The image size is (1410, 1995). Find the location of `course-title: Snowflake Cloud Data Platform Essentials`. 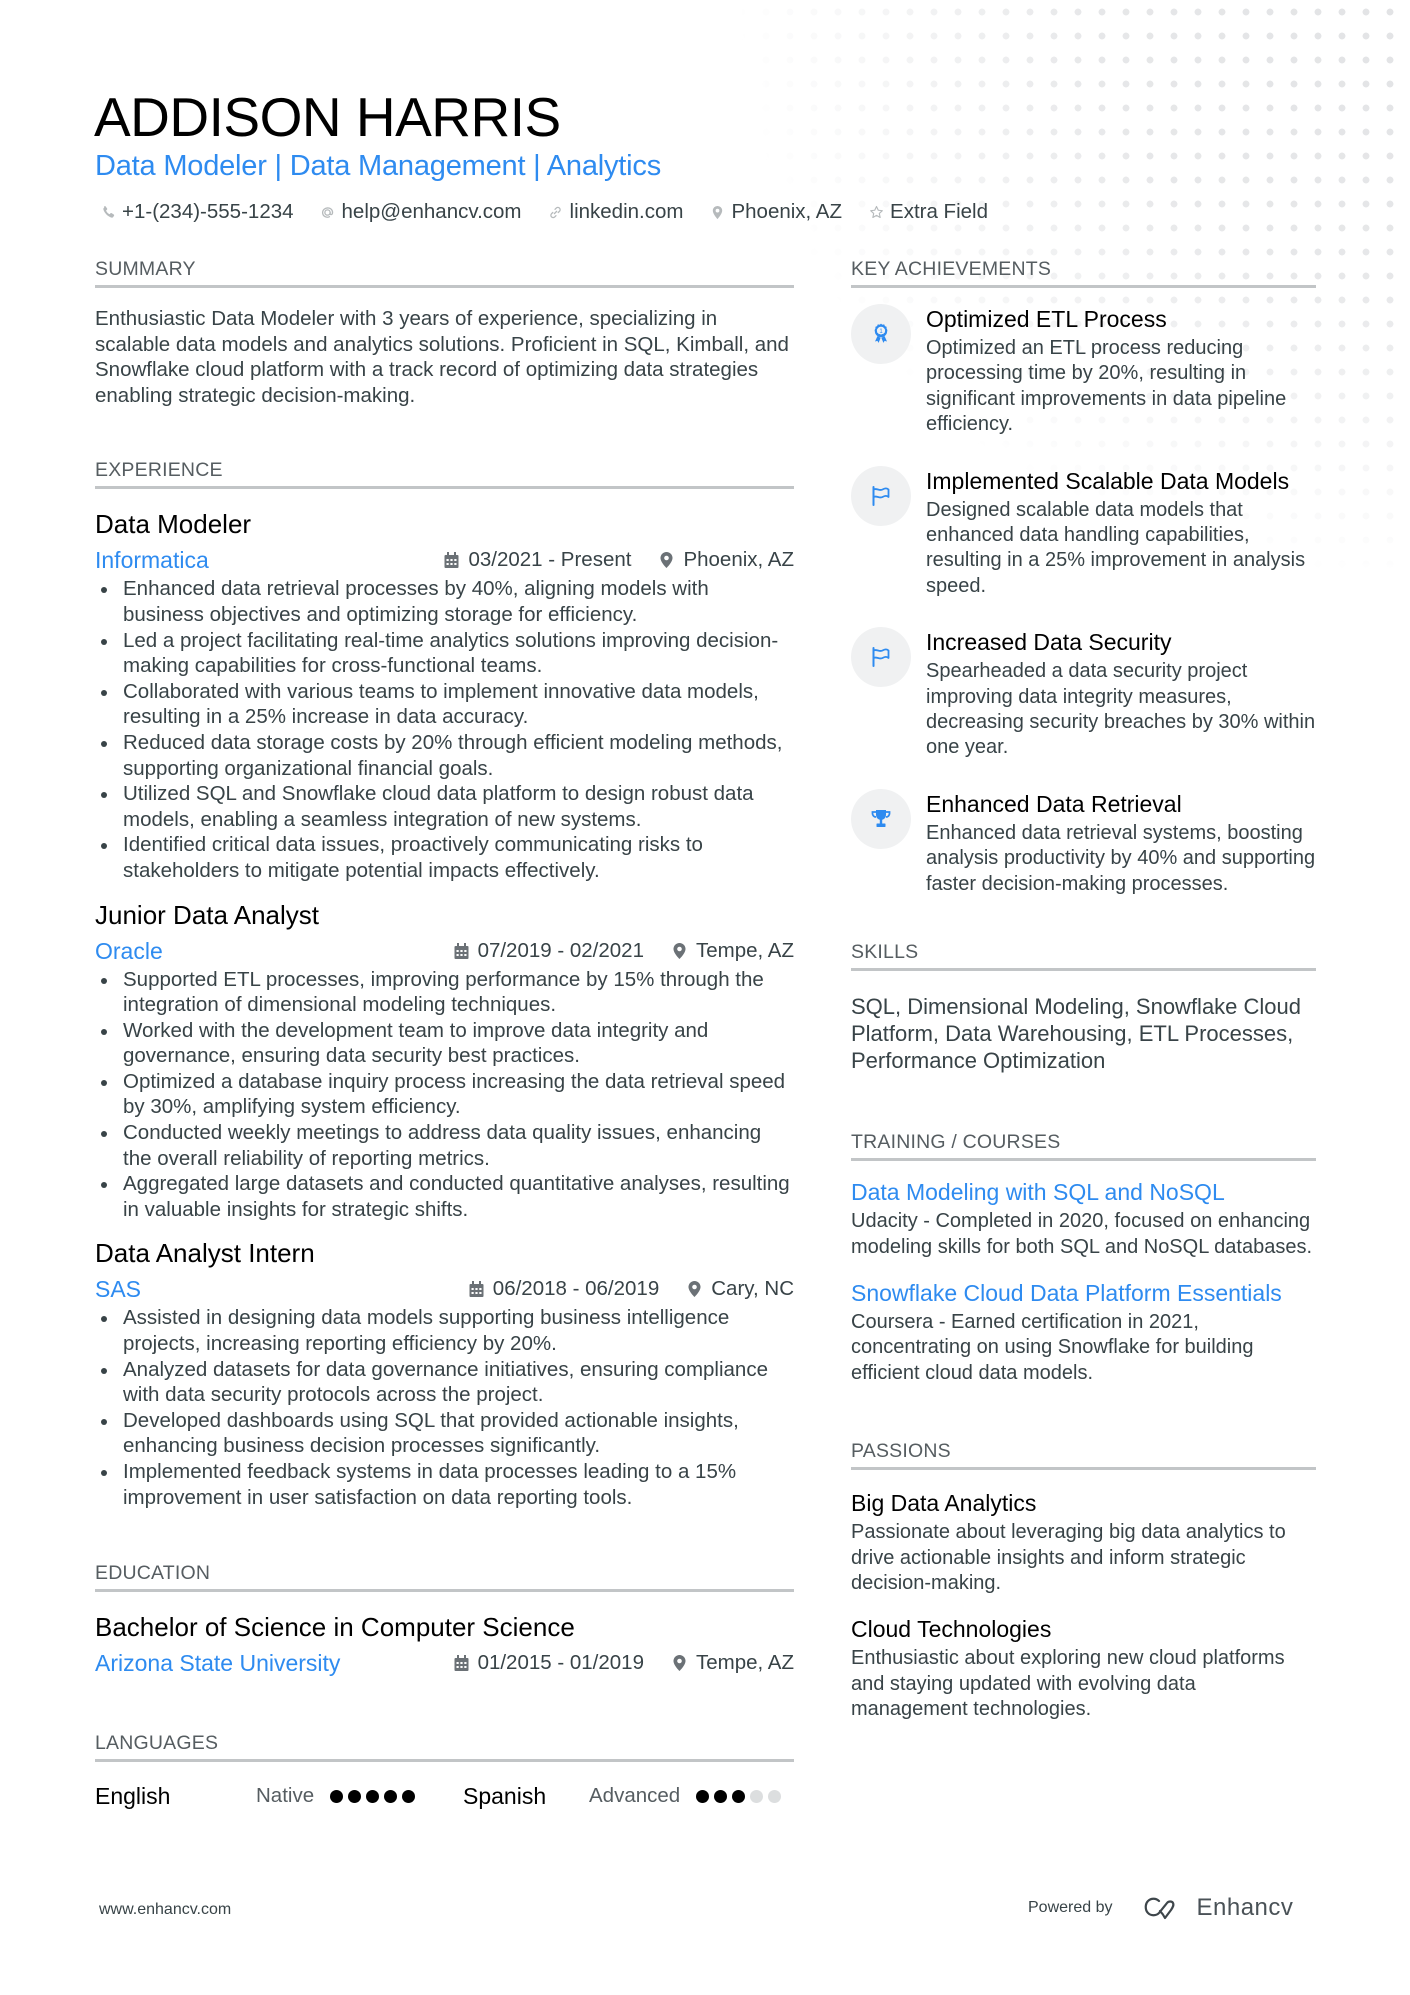

course-title: Snowflake Cloud Data Platform Essentials is located at coordinates (1083, 1293).